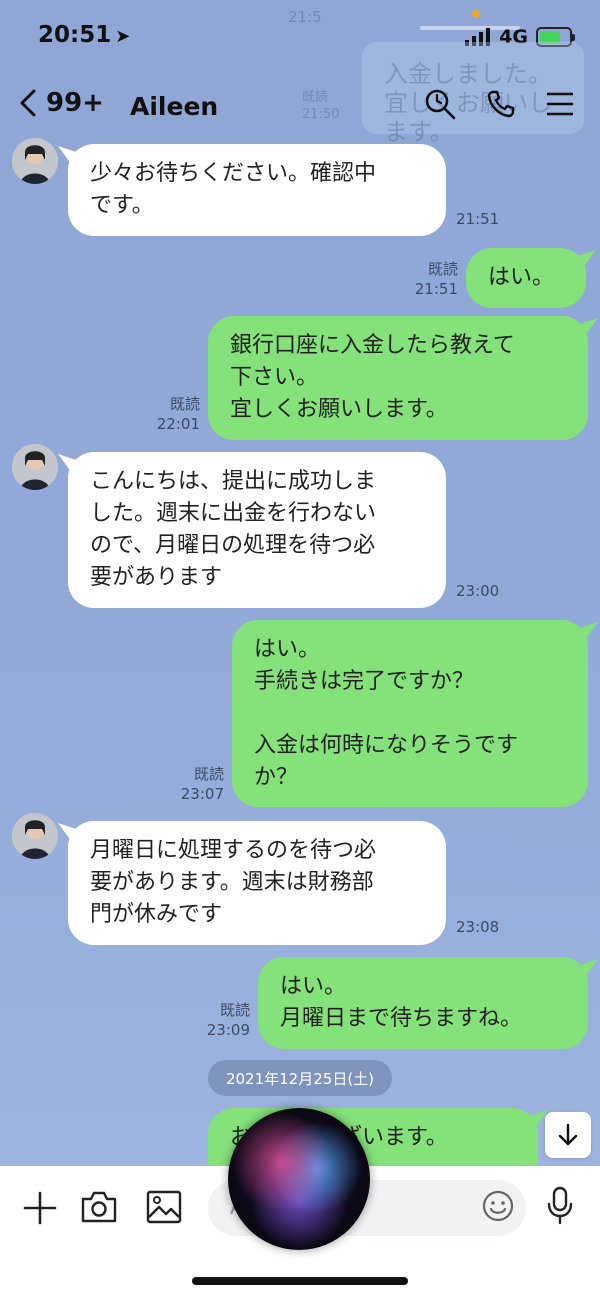 The image size is (600, 1298). I want to click on message-bubble: 銀行口座に入金したら教えて 下さい。 宜しくお願いします。, so click(398, 378).